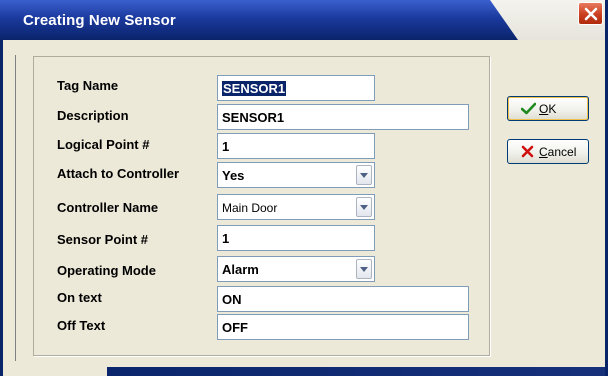 The image size is (608, 376). I want to click on ok-button-label: OK, so click(548, 109).